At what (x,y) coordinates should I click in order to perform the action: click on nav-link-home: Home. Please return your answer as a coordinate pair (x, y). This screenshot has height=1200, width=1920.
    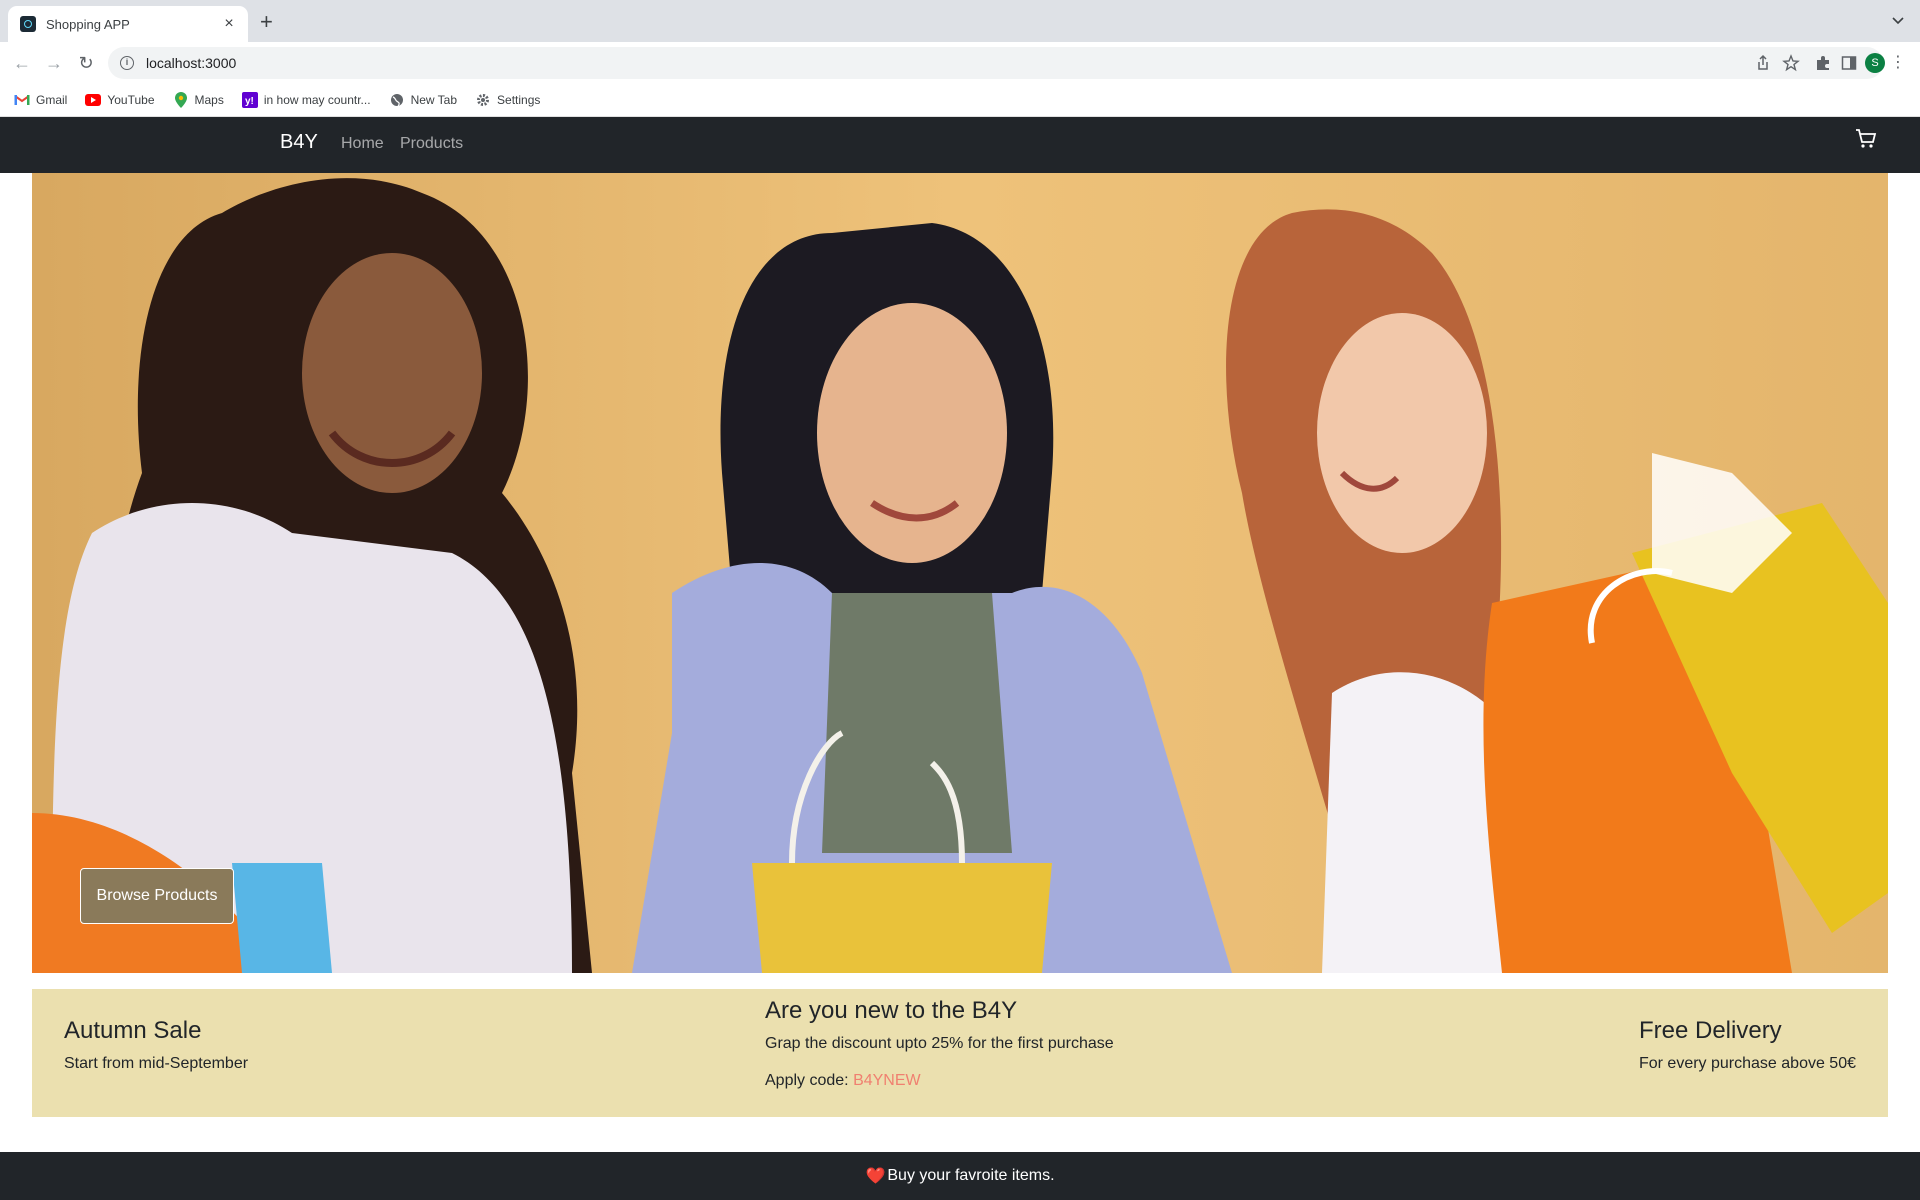
    Looking at the image, I should click on (362, 144).